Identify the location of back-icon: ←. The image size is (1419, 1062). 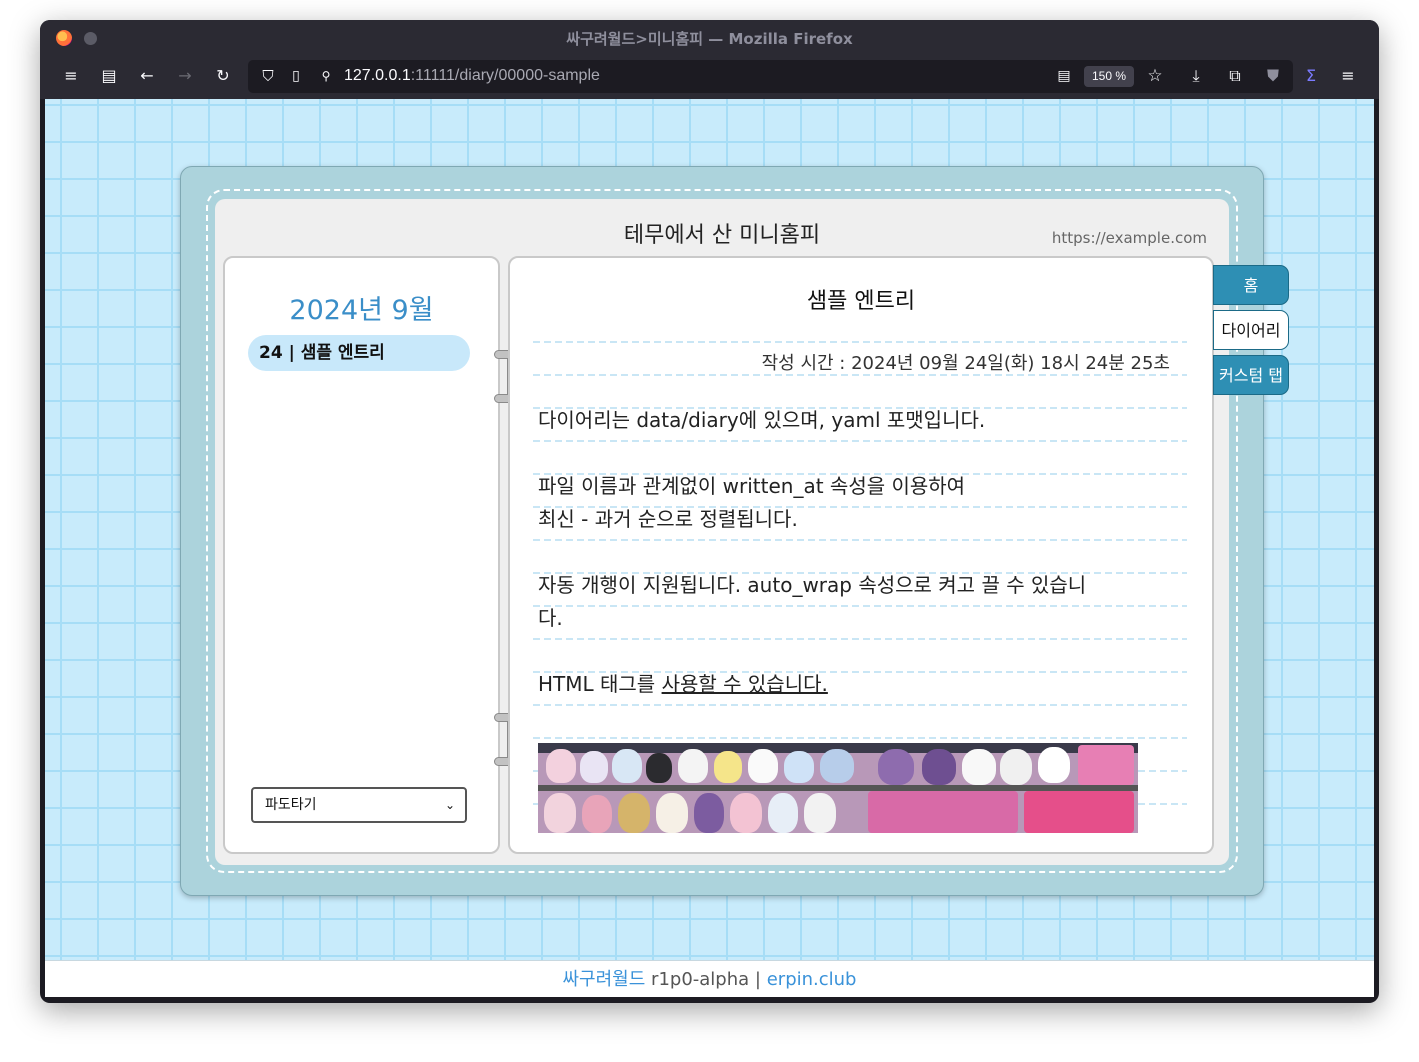
(147, 76).